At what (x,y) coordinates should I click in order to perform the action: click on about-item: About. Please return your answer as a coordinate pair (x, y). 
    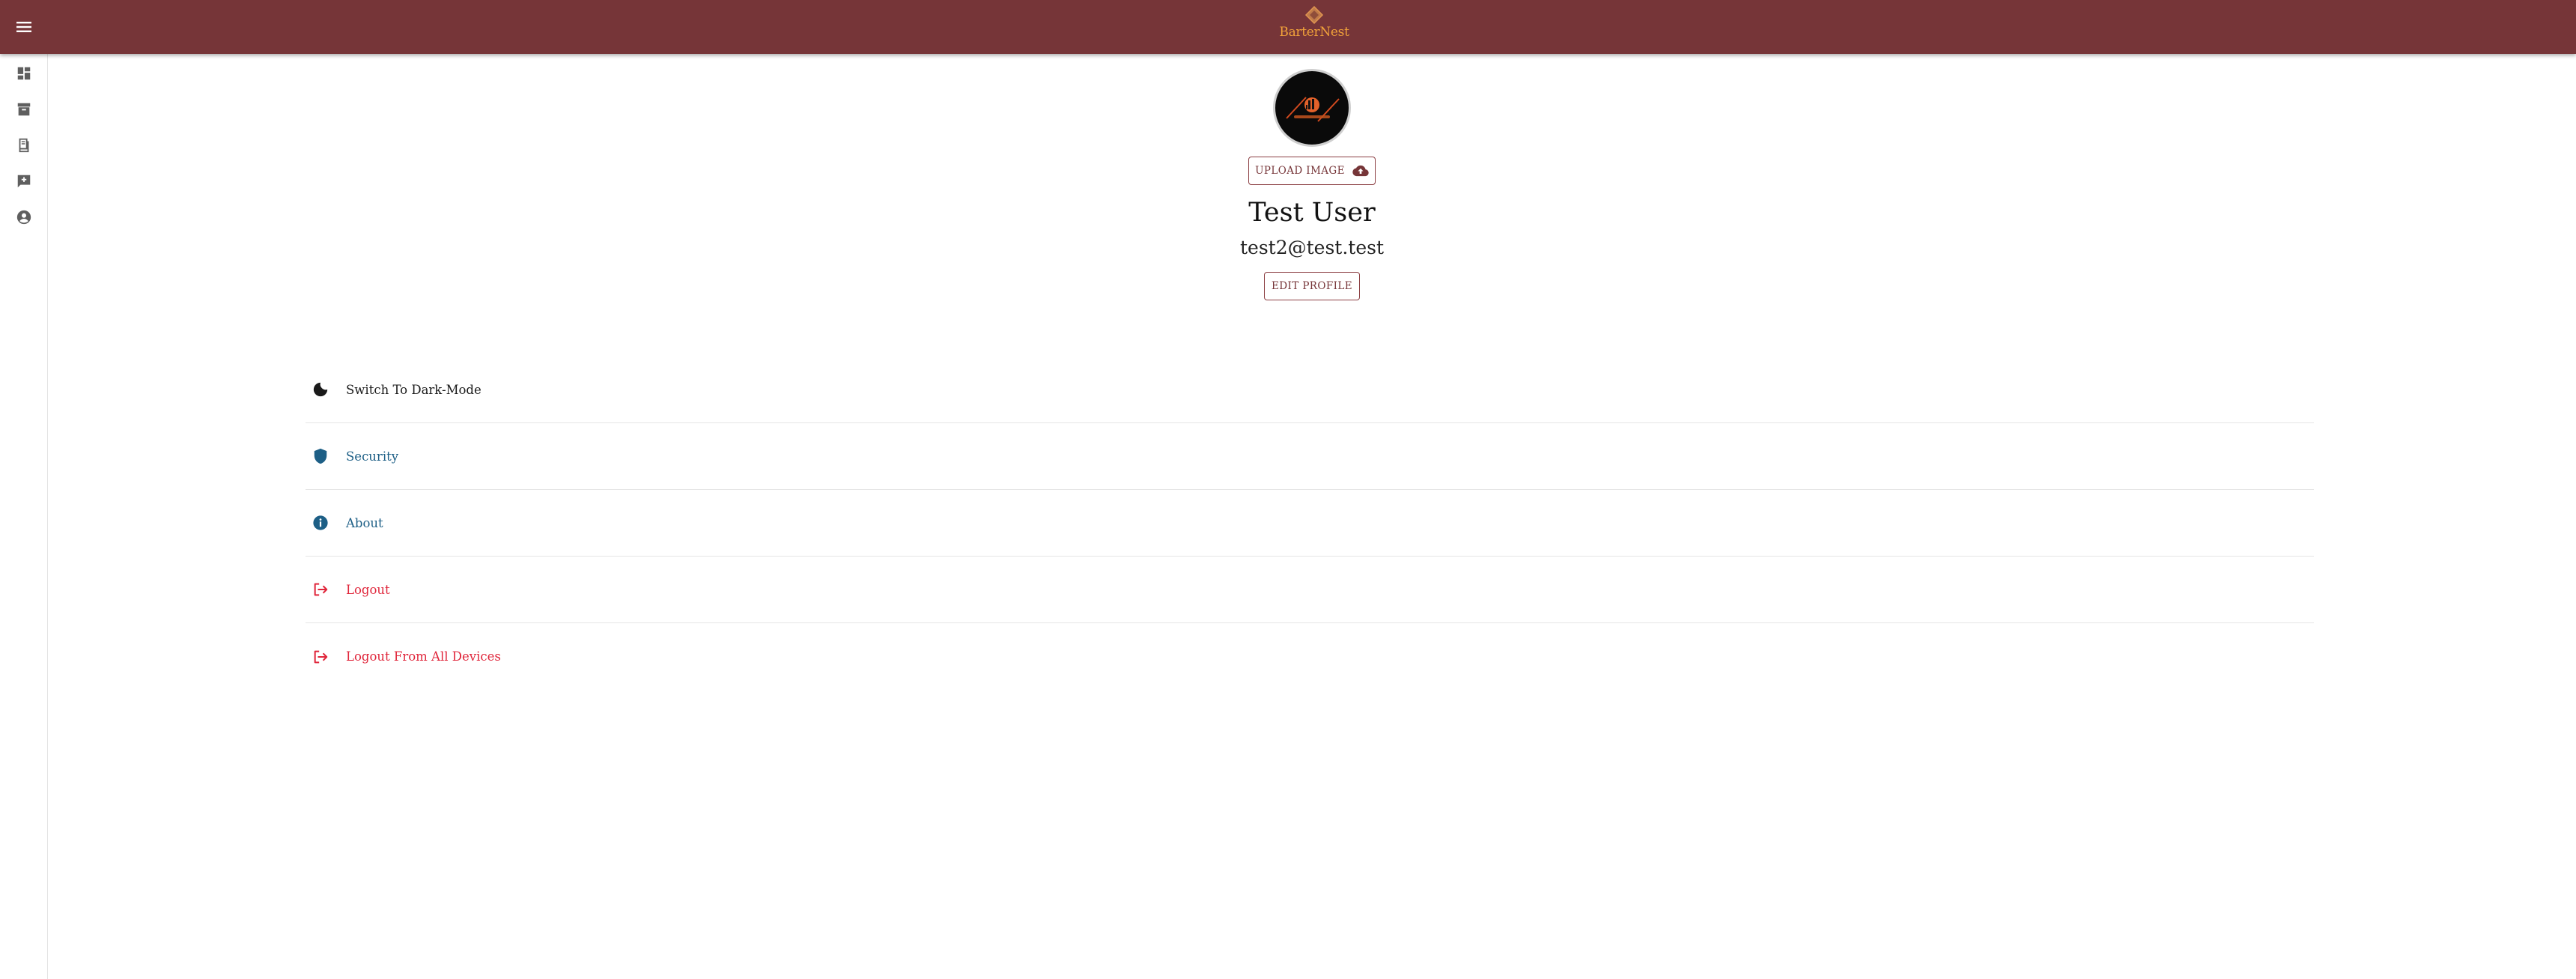
    Looking at the image, I should click on (1310, 524).